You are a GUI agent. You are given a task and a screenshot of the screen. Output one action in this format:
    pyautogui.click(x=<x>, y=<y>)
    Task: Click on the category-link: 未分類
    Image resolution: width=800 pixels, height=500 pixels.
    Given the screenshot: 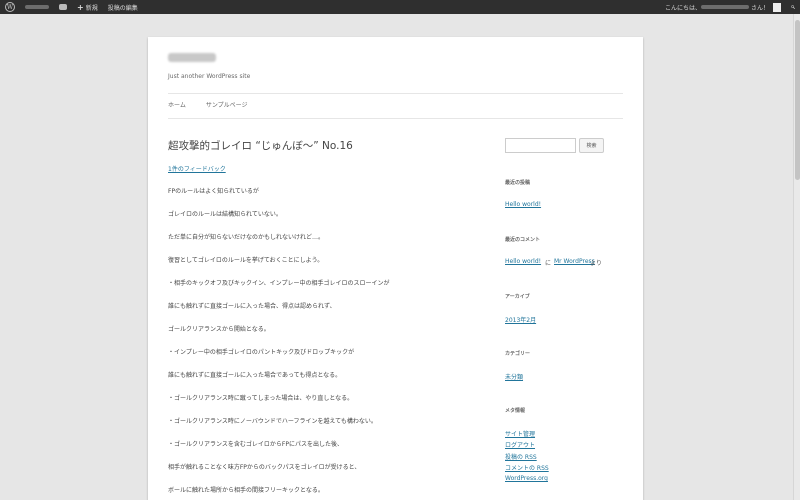 What is the action you would take?
    pyautogui.click(x=514, y=376)
    